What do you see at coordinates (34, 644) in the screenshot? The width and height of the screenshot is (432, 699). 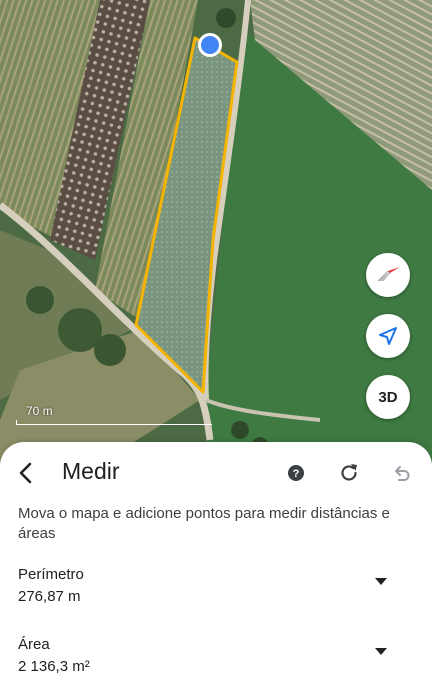 I see `area-label: Área` at bounding box center [34, 644].